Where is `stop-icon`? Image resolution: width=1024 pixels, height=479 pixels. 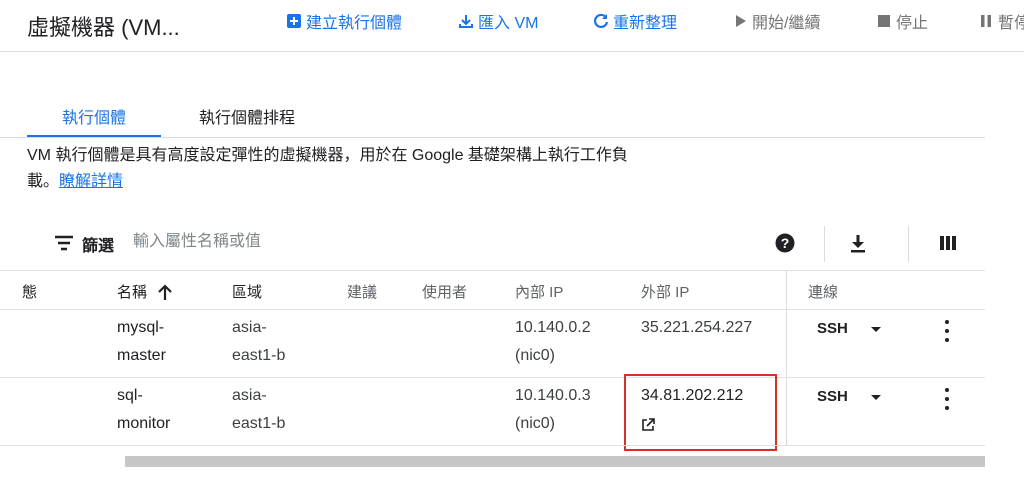 stop-icon is located at coordinates (884, 21).